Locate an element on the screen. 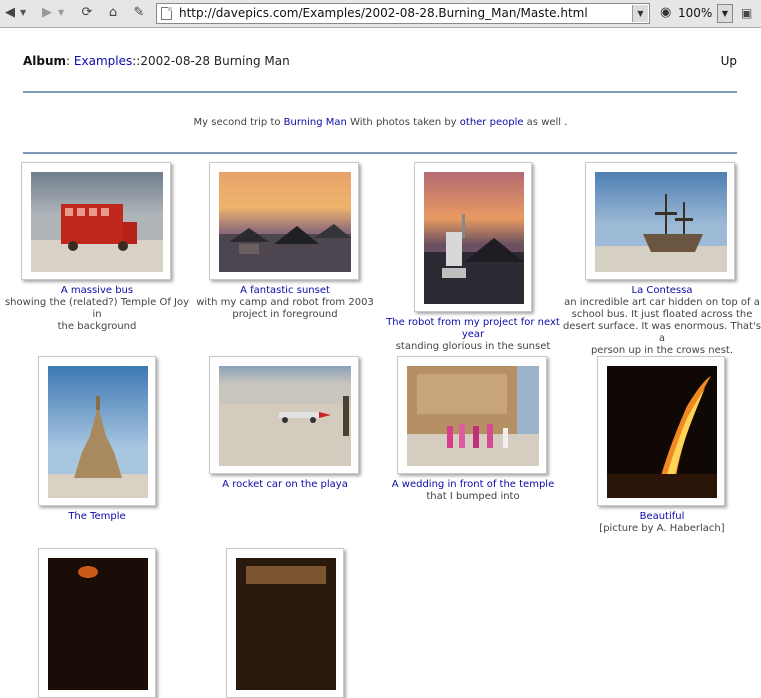  album-name: 2002-08-28 Burning Man is located at coordinates (215, 61).